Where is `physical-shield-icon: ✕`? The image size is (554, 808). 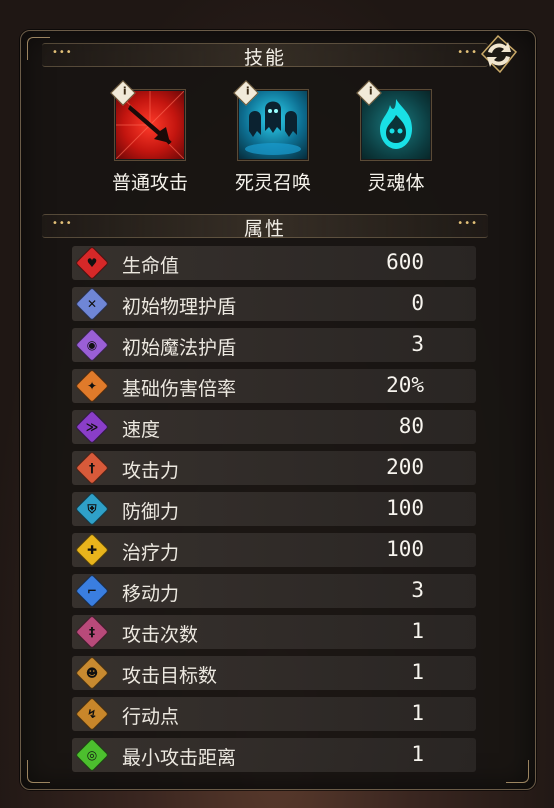
physical-shield-icon: ✕ is located at coordinates (92, 304).